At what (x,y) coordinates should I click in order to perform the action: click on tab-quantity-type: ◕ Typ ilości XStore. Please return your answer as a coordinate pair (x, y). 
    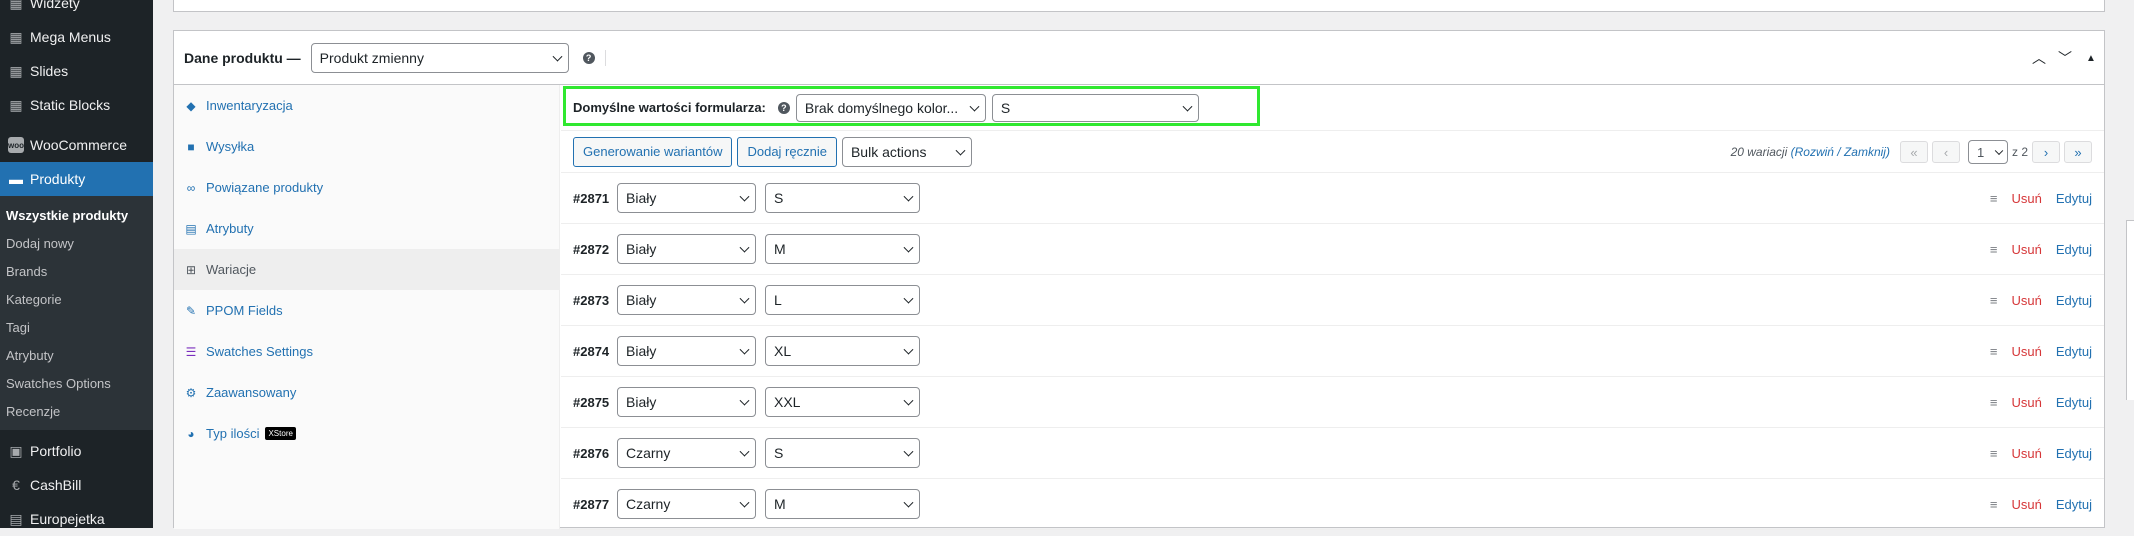
    Looking at the image, I should click on (366, 433).